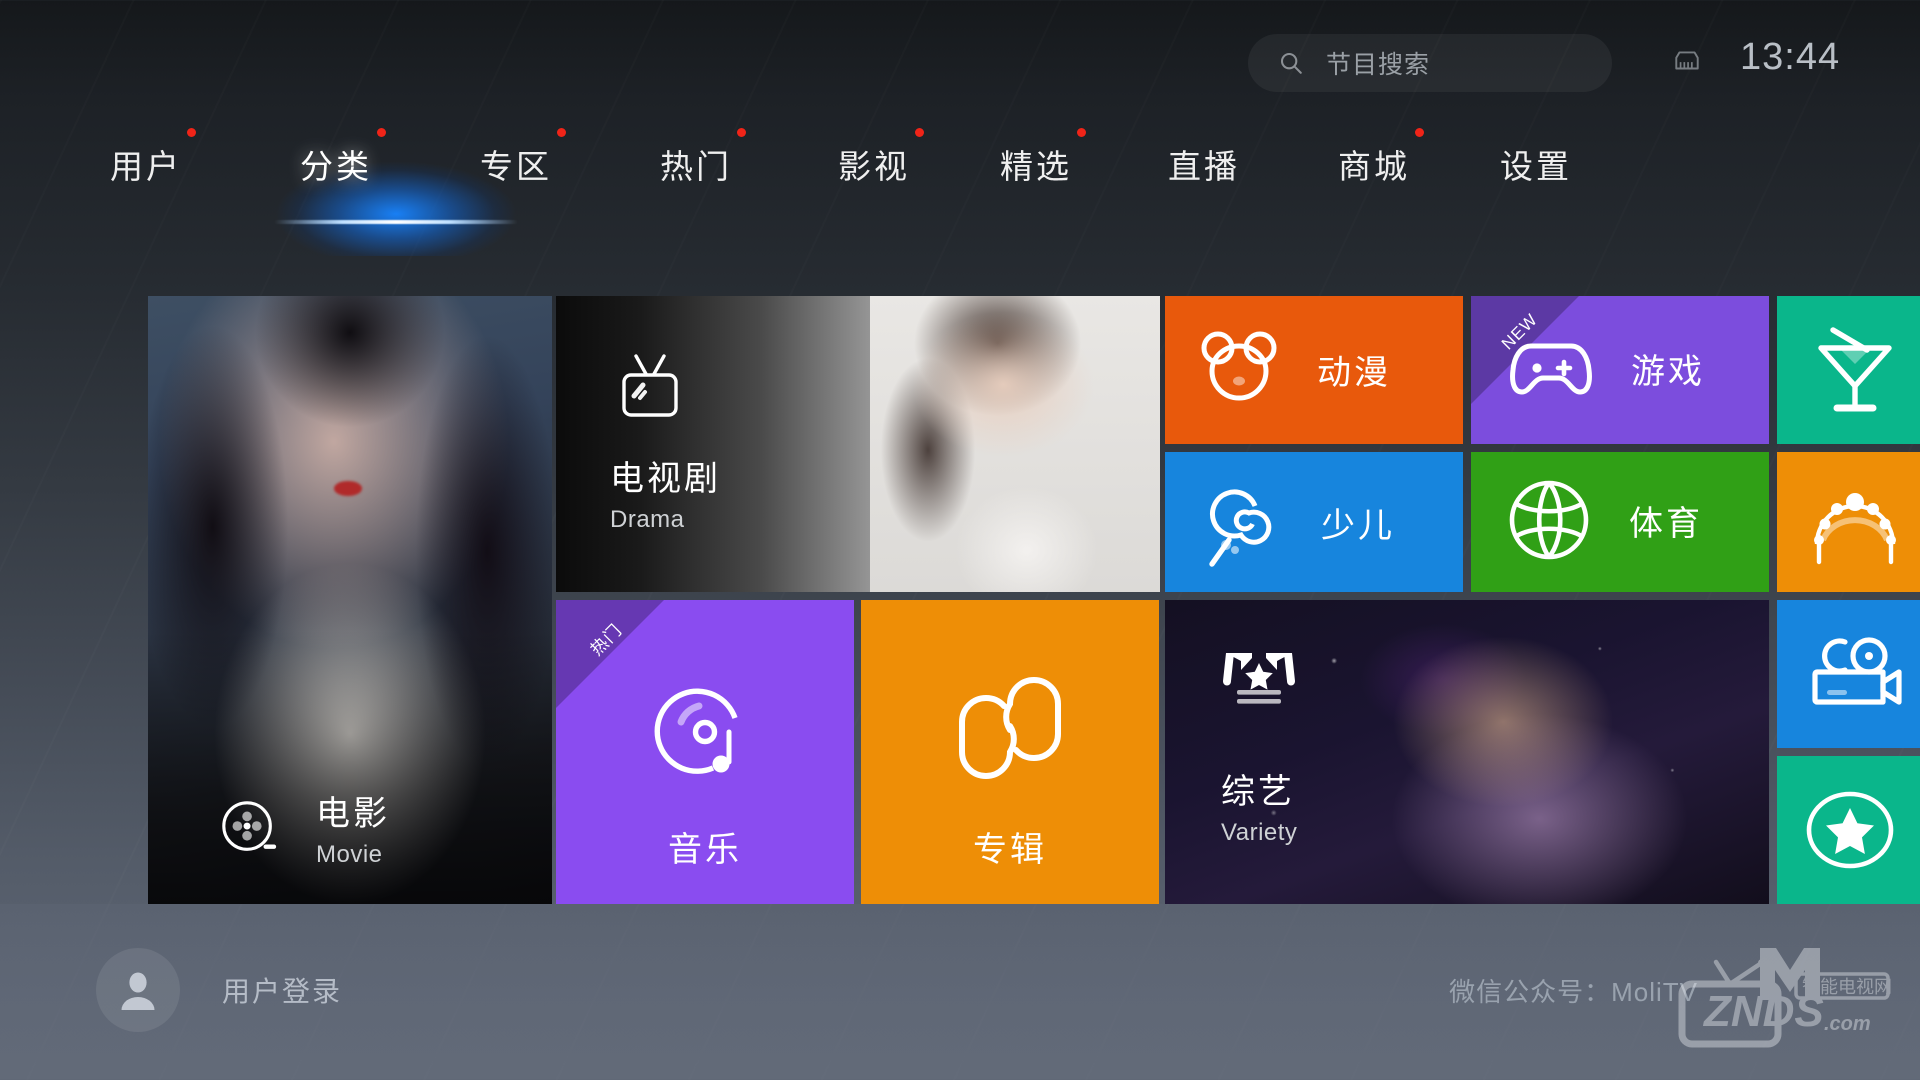 Image resolution: width=1920 pixels, height=1080 pixels. Describe the element at coordinates (1239, 366) in the screenshot. I see `mouse-head-icon` at that location.